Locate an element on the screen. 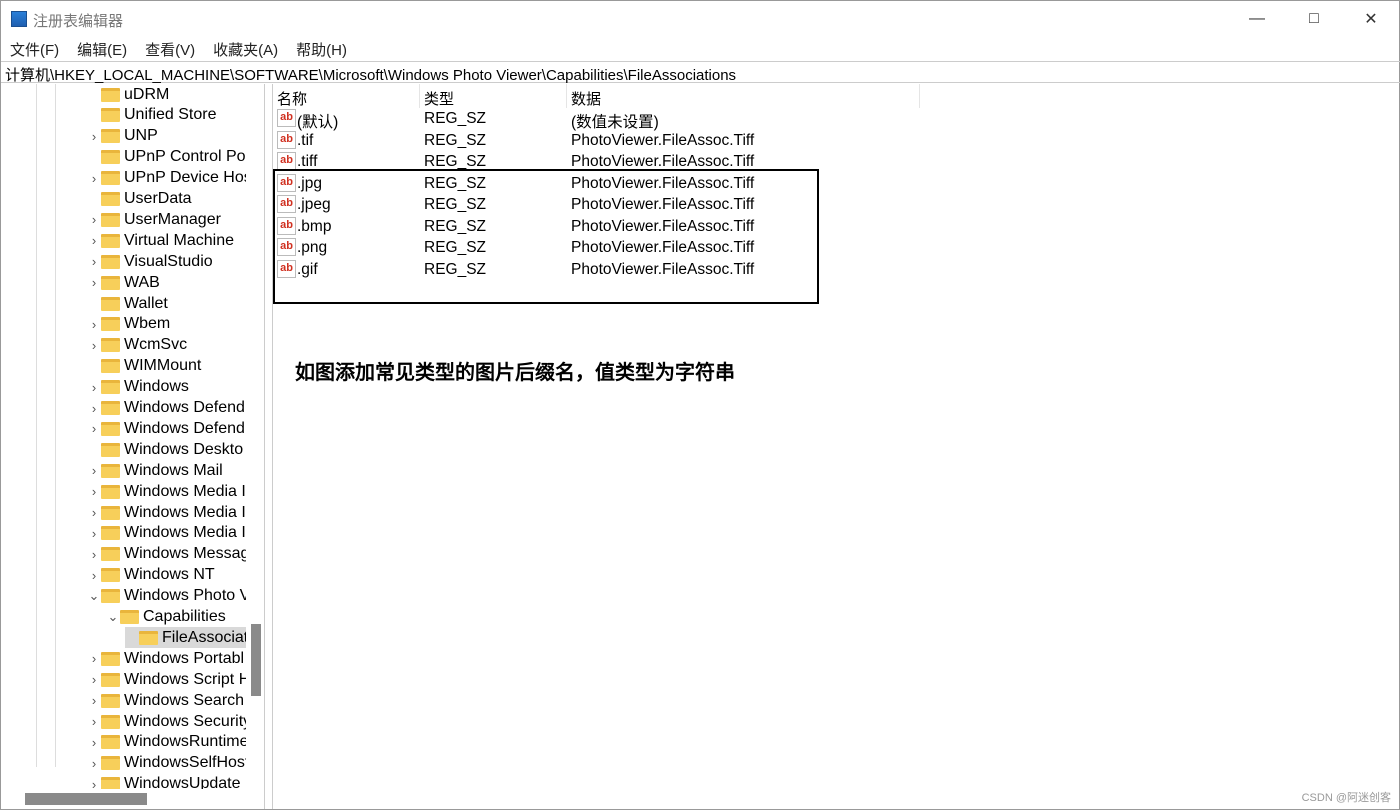 Image resolution: width=1400 pixels, height=810 pixels. tree-node: ⌄ Capabilities is located at coordinates (166, 617).